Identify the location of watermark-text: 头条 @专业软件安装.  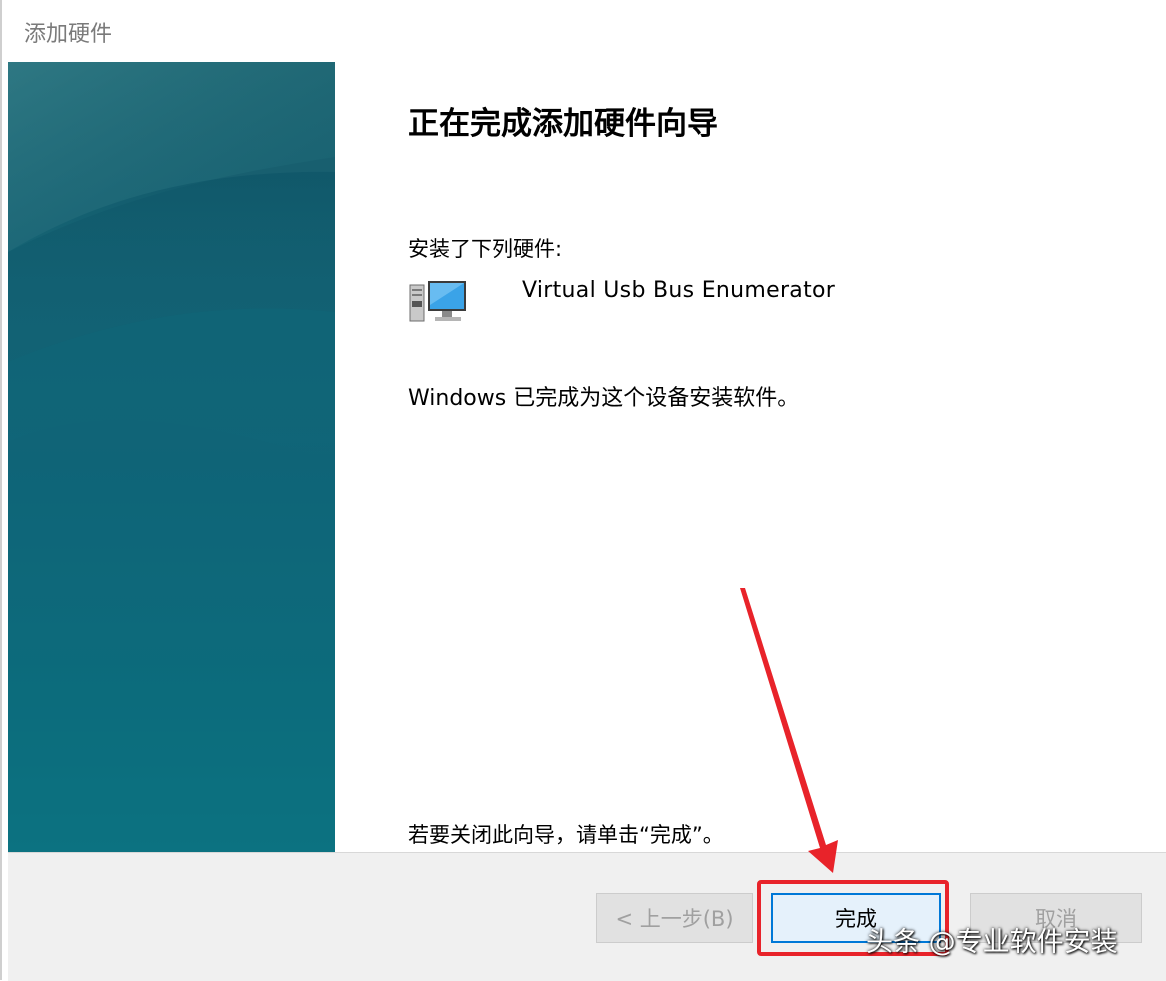
(992, 942).